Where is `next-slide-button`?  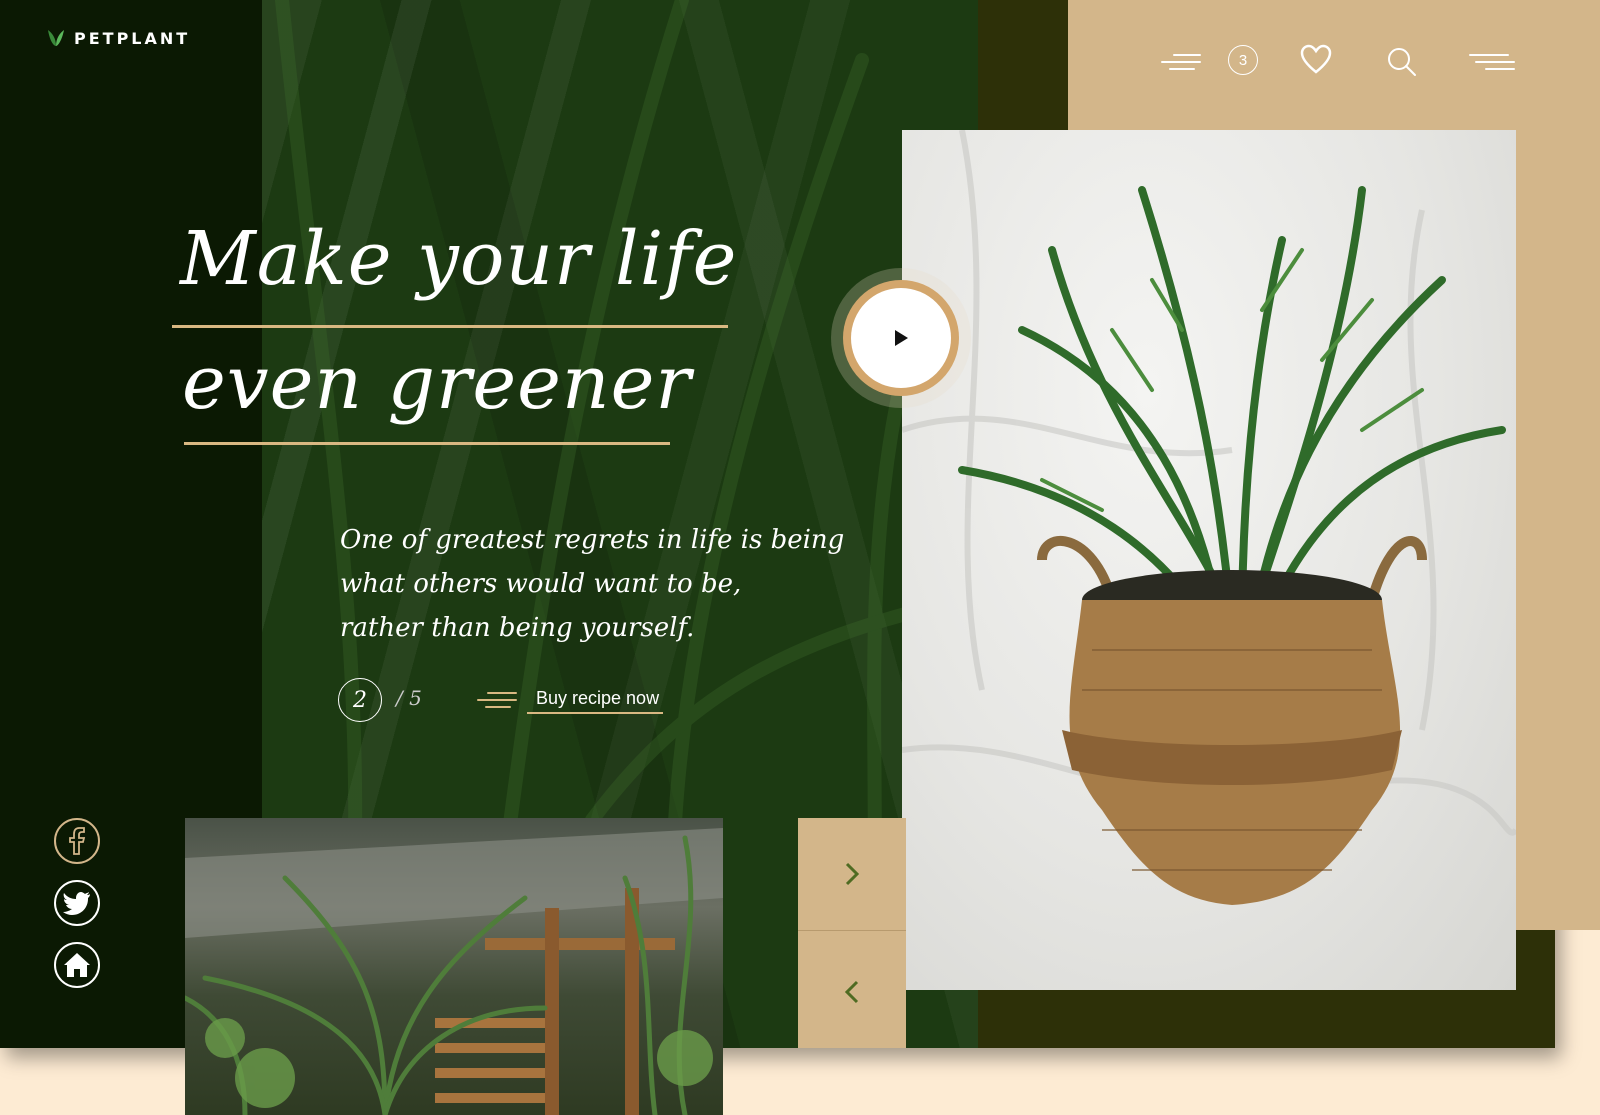
next-slide-button is located at coordinates (852, 874).